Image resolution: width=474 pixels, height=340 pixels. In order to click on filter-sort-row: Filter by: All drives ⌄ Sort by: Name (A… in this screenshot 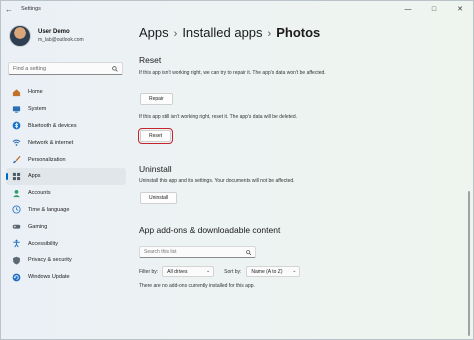, I will do `click(220, 271)`.